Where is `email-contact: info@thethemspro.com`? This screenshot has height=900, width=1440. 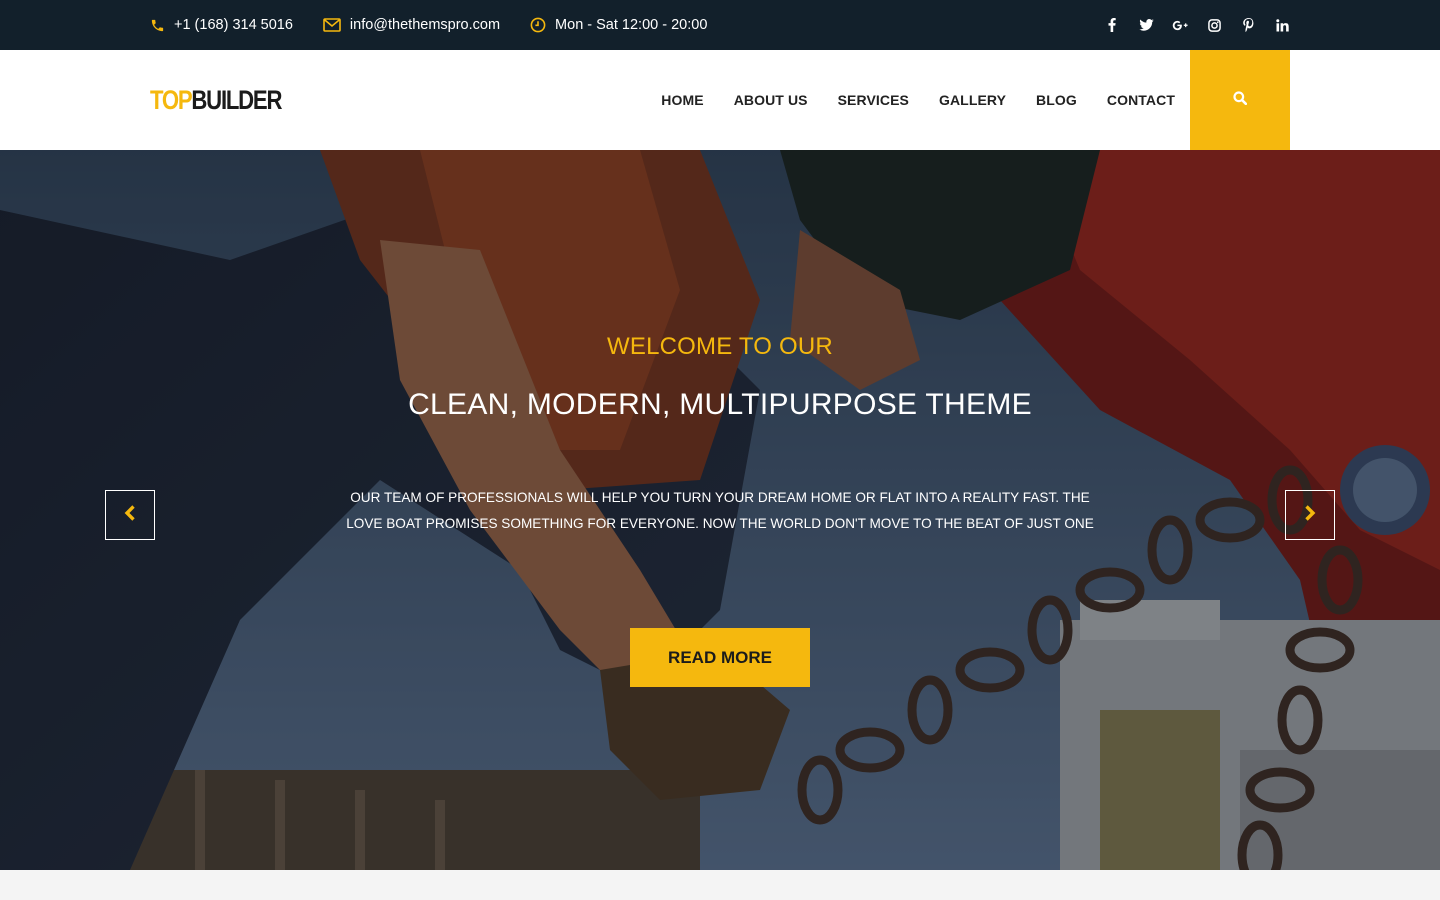 email-contact: info@thethemspro.com is located at coordinates (411, 25).